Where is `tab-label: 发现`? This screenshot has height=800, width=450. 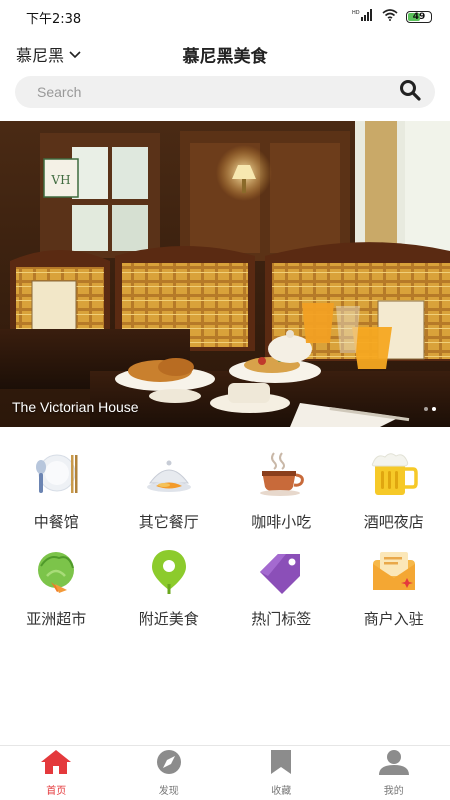
tab-label: 发现 is located at coordinates (168, 791).